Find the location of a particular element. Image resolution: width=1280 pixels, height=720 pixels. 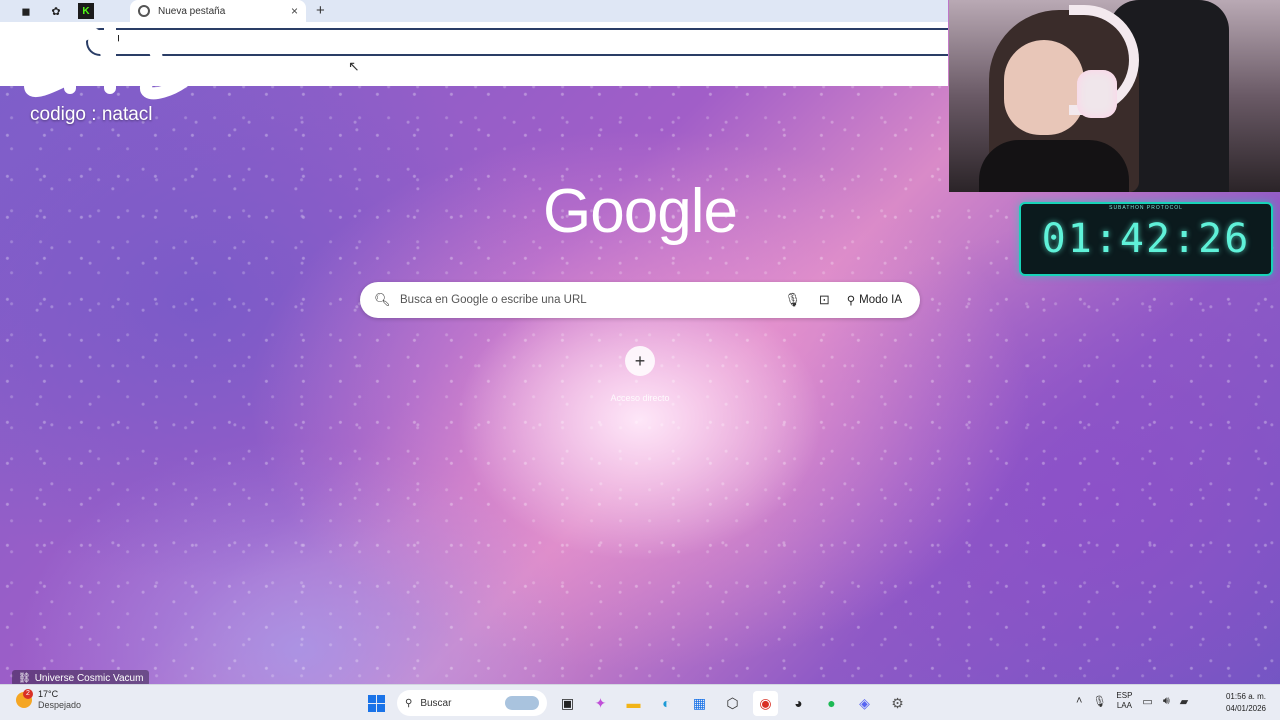

tray-chevron-up-icon: ˄ is located at coordinates (1079, 701).